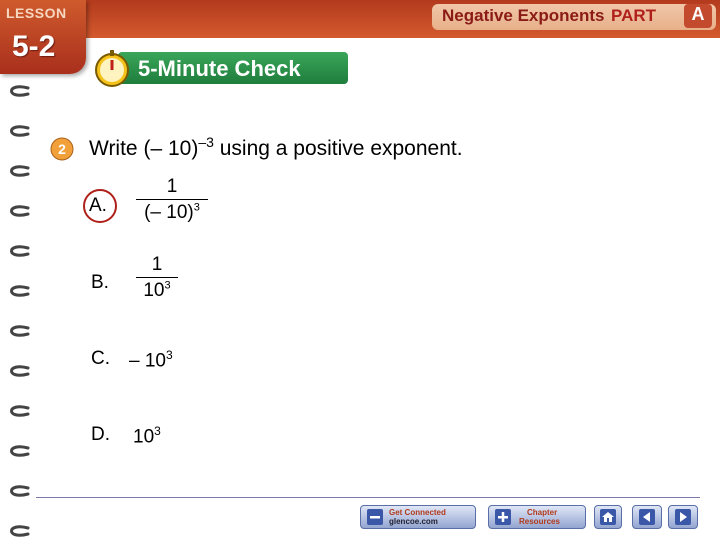  Describe the element at coordinates (98, 206) in the screenshot. I see `option-a-label: A.` at that location.